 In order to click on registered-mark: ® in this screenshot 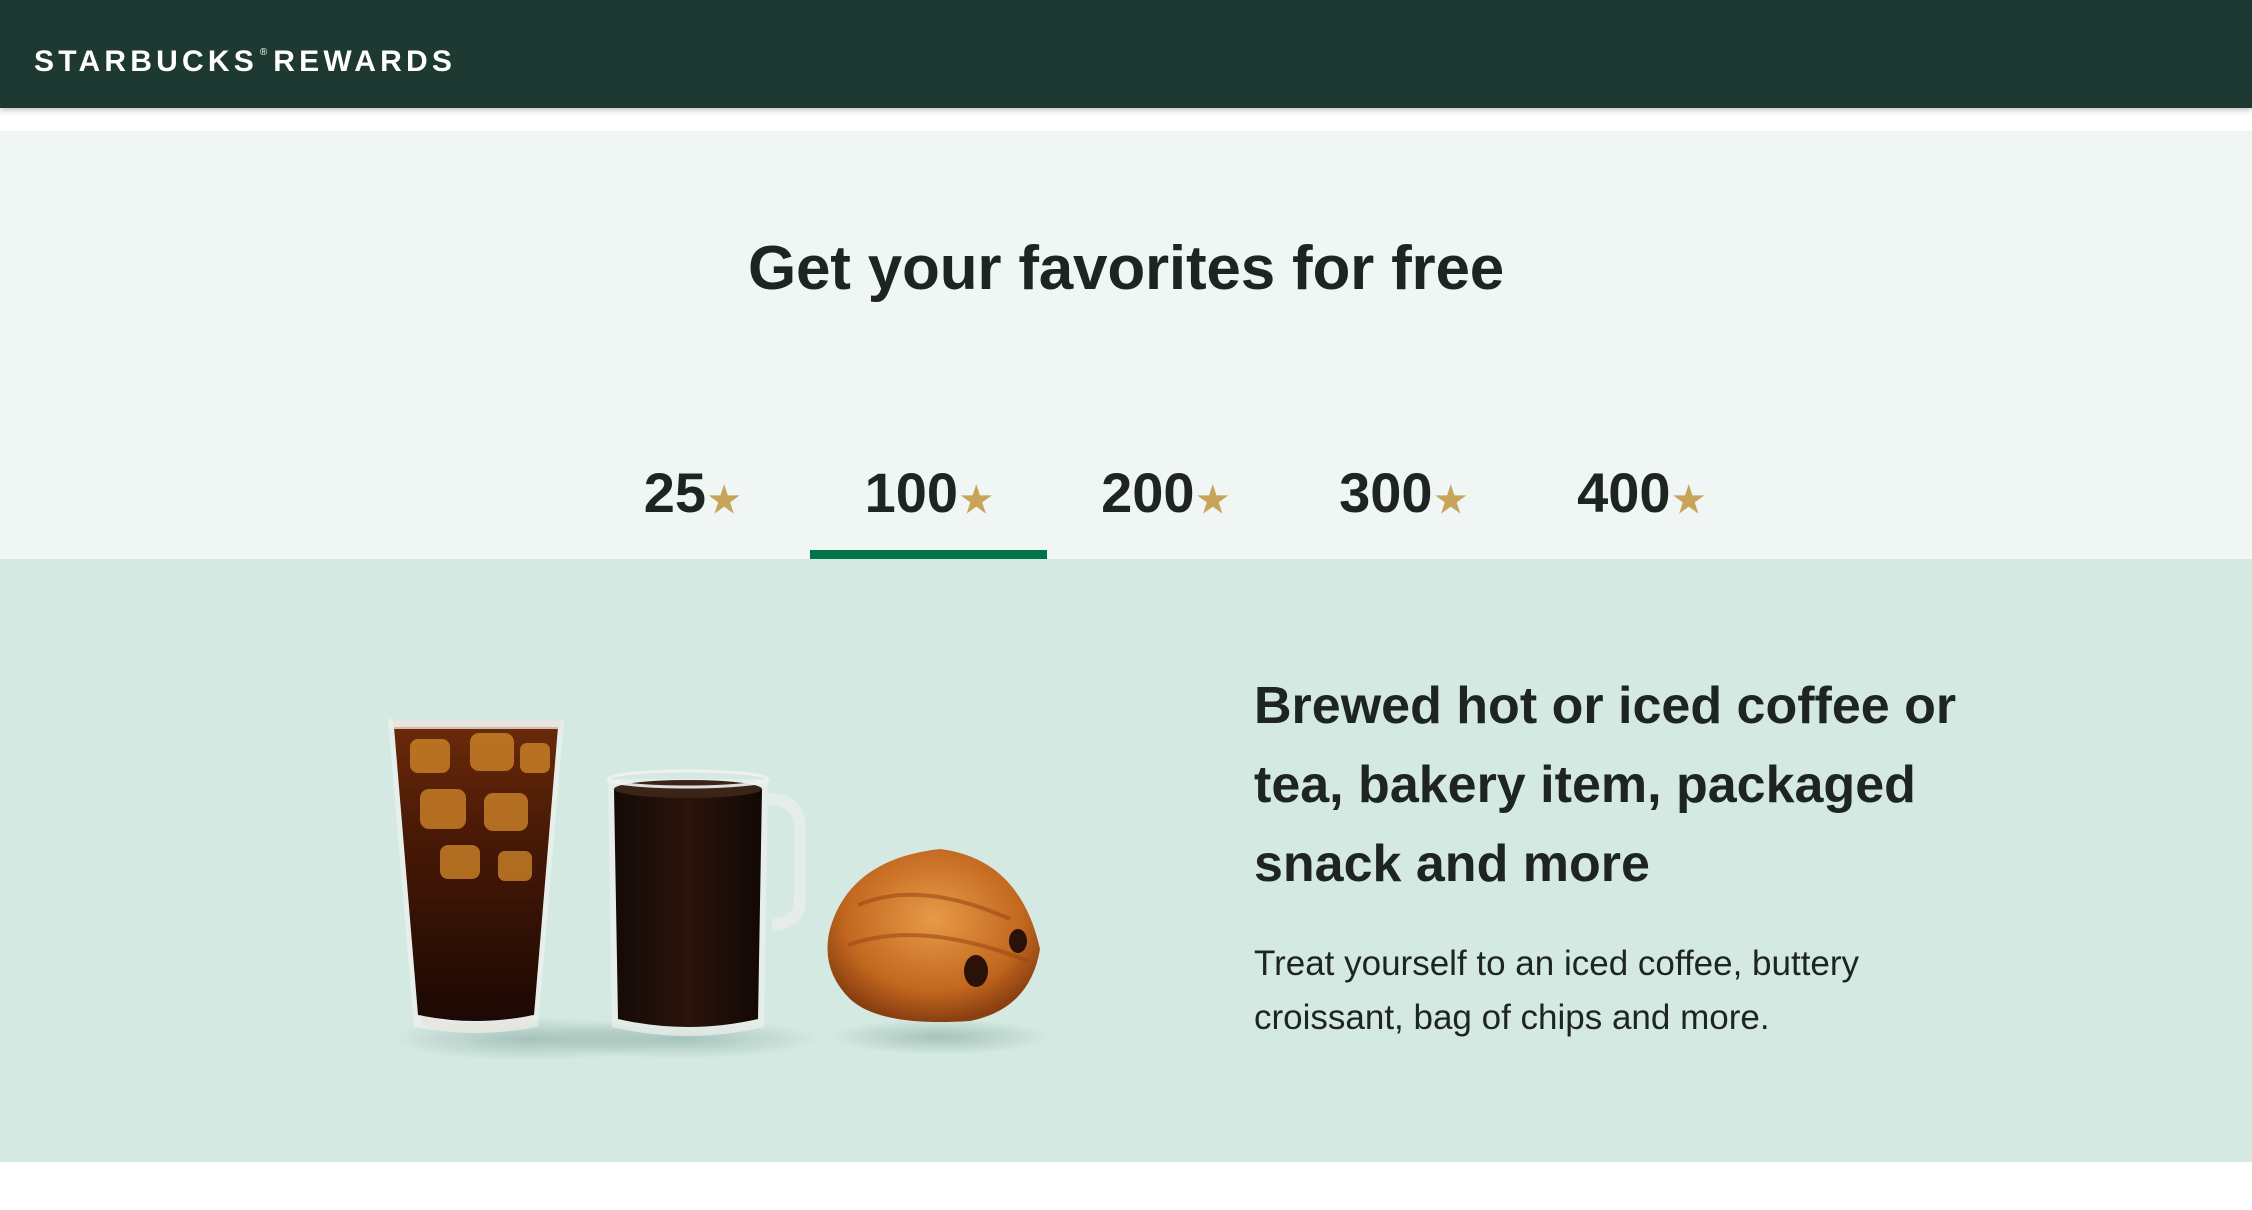, I will do `click(263, 52)`.